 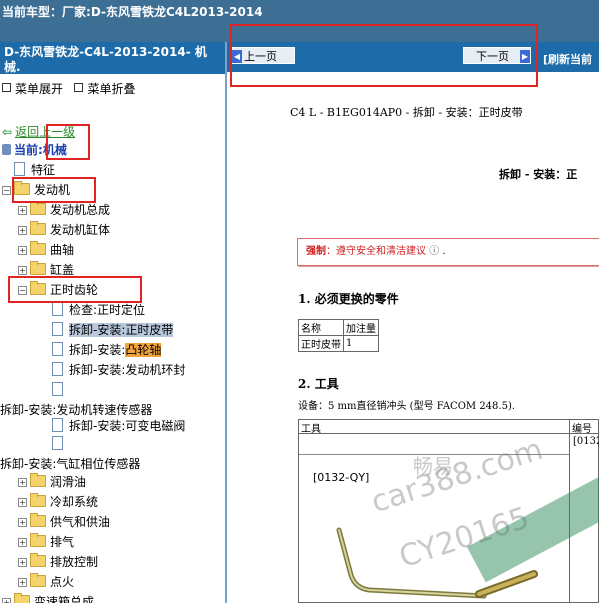 I want to click on tree-item-solenoid-valve: 拆卸-安装:可变电磁阀, so click(x=118, y=426).